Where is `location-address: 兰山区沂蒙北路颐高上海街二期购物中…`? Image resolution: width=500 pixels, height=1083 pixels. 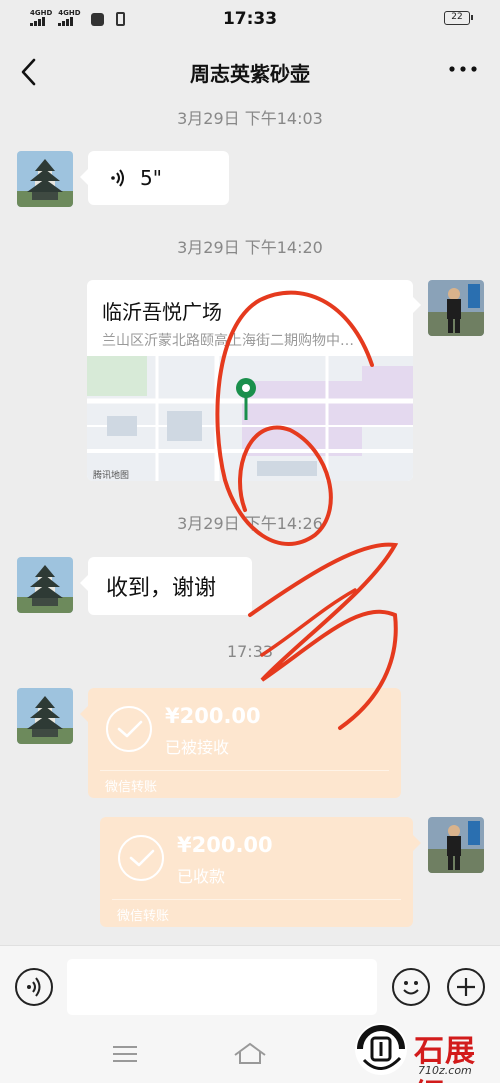 location-address: 兰山区沂蒙北路颐高上海街二期购物中… is located at coordinates (228, 341).